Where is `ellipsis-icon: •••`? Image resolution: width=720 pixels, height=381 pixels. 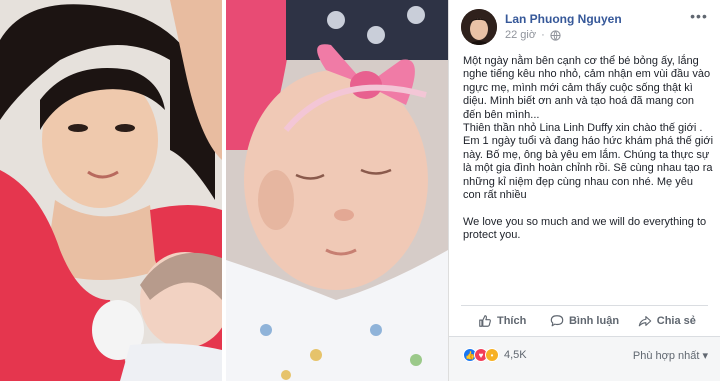 ellipsis-icon: ••• is located at coordinates (699, 18).